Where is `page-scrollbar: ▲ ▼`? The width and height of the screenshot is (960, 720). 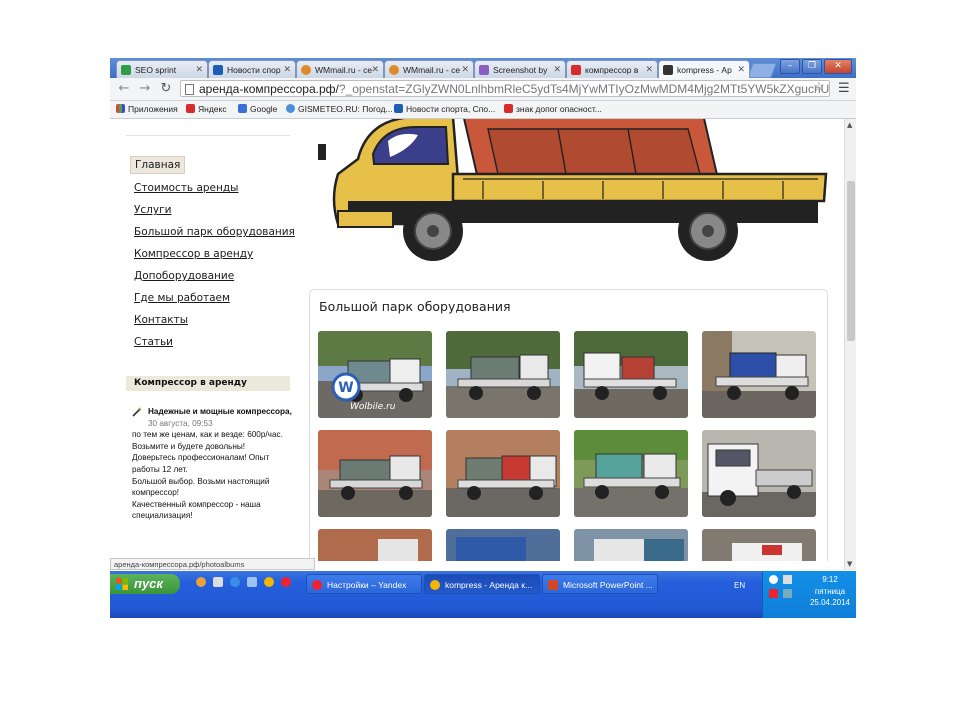
page-scrollbar: ▲ ▼ is located at coordinates (850, 344).